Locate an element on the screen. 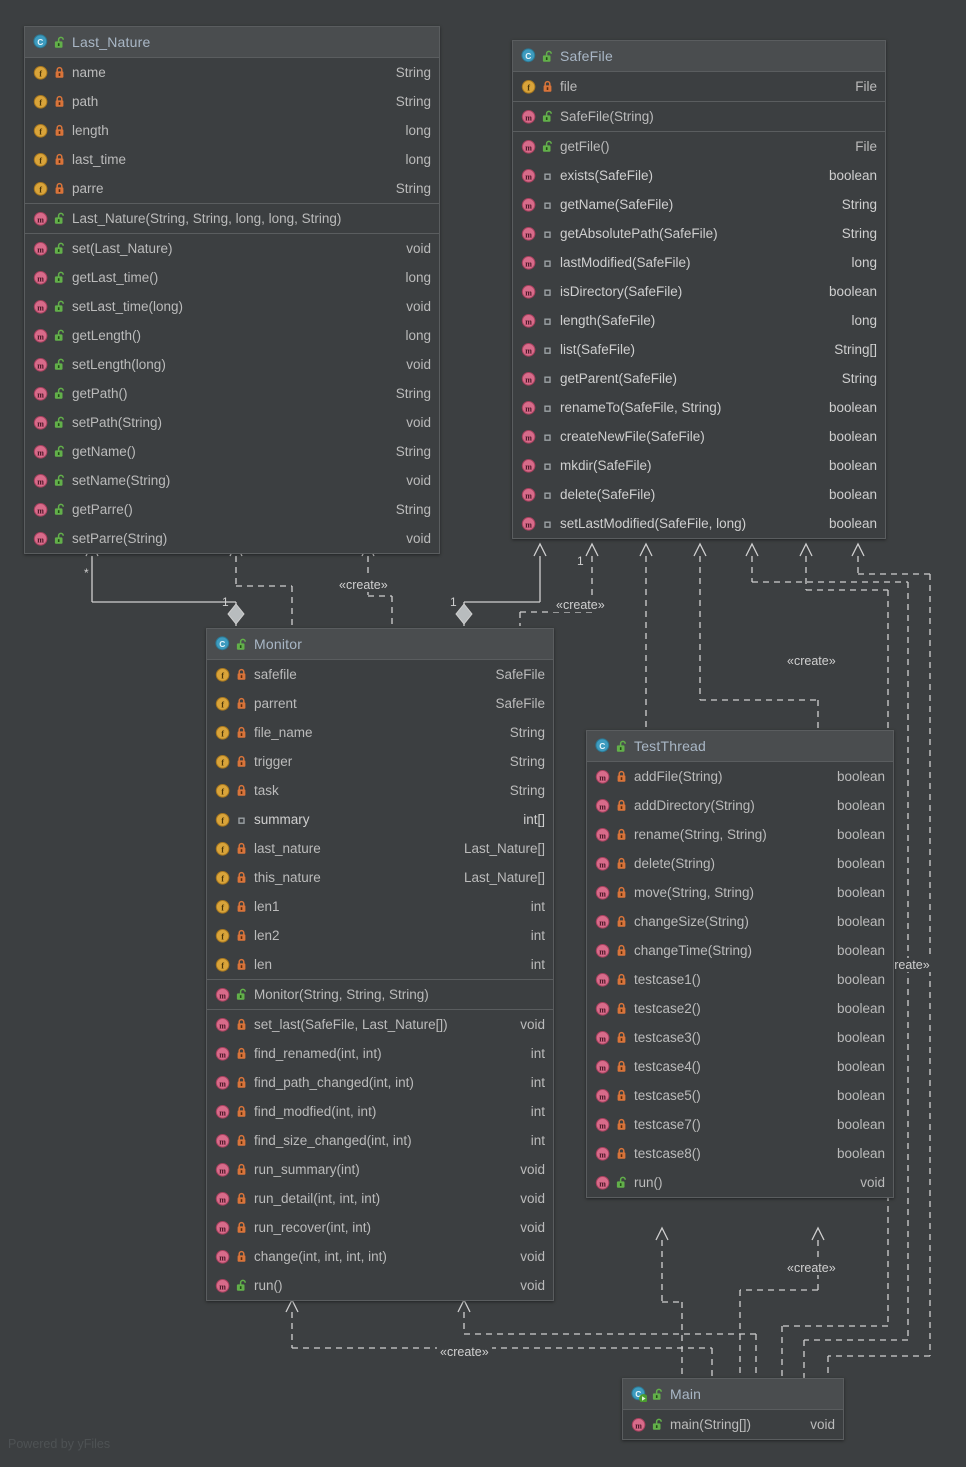  member-row: m getParre() String is located at coordinates (232, 509).